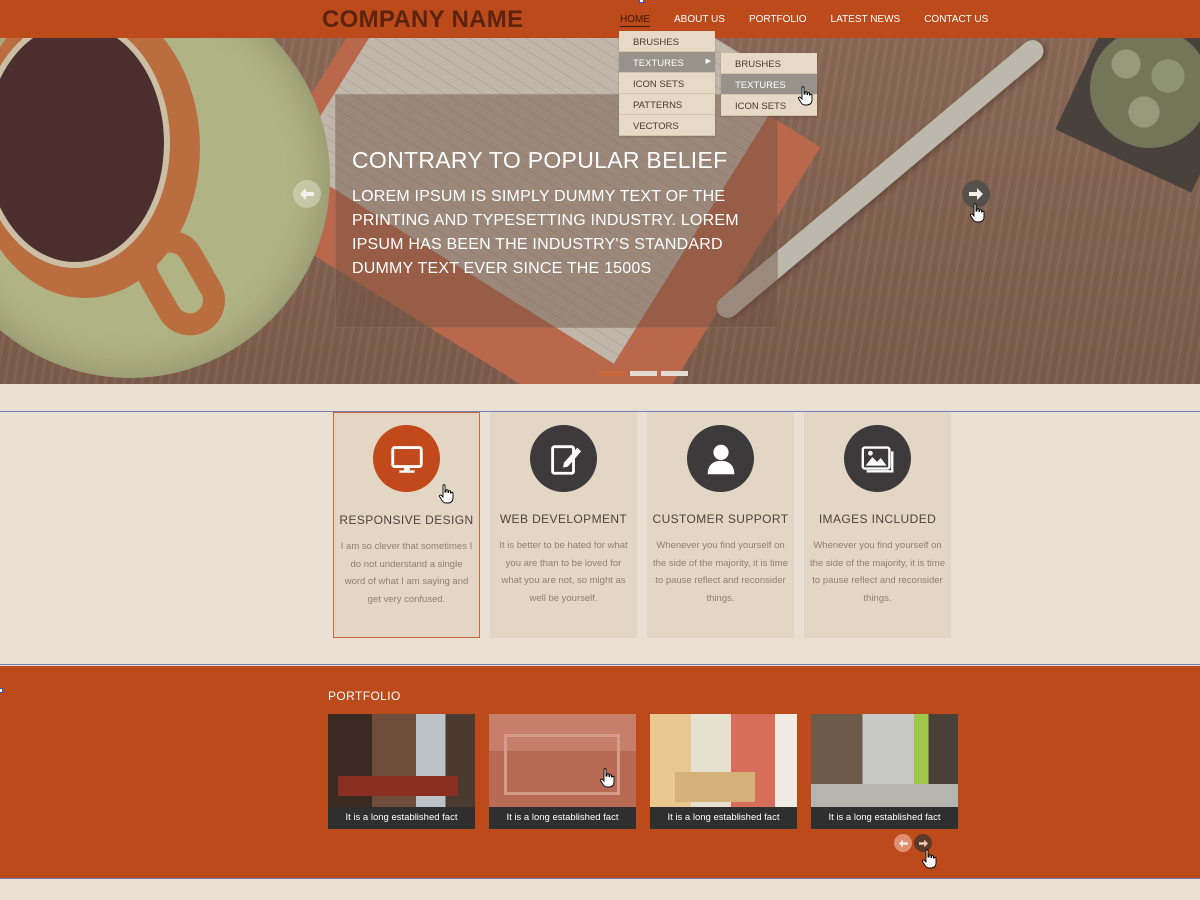  Describe the element at coordinates (778, 19) in the screenshot. I see `nav-portfolio: PORTFOLIO` at that location.